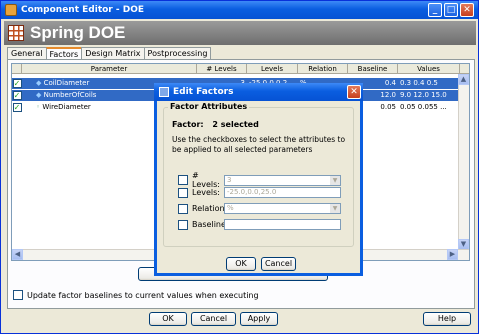 Image resolution: width=479 pixels, height=334 pixels. What do you see at coordinates (467, 10) in the screenshot?
I see `close-button: ✕` at bounding box center [467, 10].